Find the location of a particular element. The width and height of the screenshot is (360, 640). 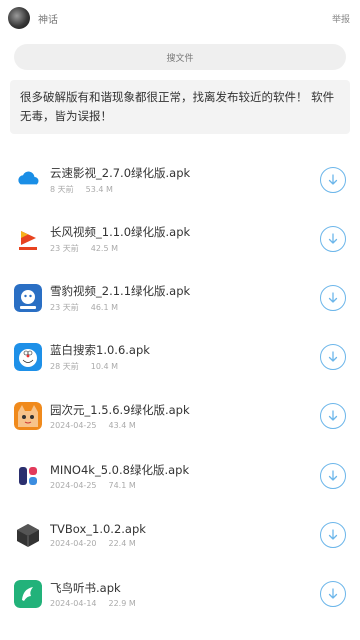

notice-text: 很多破解版有和谐现象都很正常，找离发布较近的软件！ 软件无毒，皆为误报！ is located at coordinates (177, 106).